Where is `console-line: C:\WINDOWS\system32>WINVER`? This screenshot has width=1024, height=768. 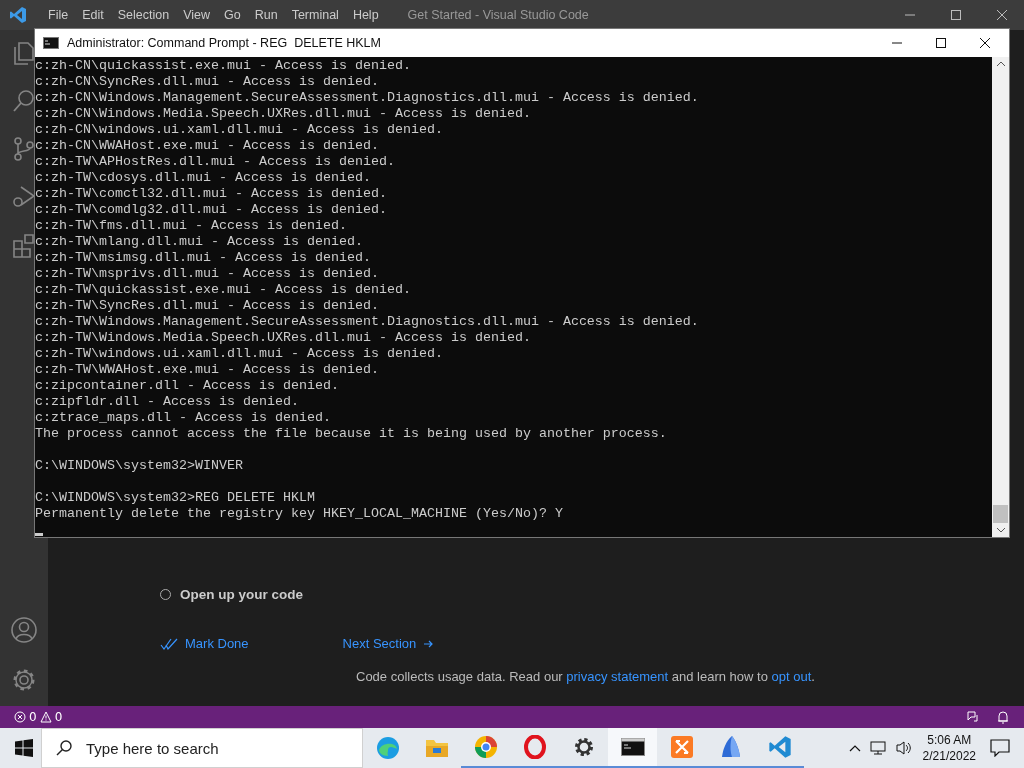 console-line: C:\WINDOWS\system32>WINVER is located at coordinates (139, 466).